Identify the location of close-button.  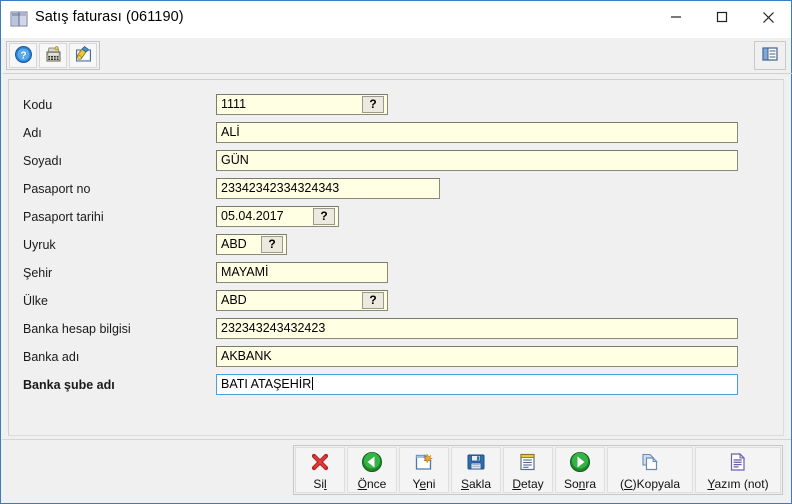
(768, 17).